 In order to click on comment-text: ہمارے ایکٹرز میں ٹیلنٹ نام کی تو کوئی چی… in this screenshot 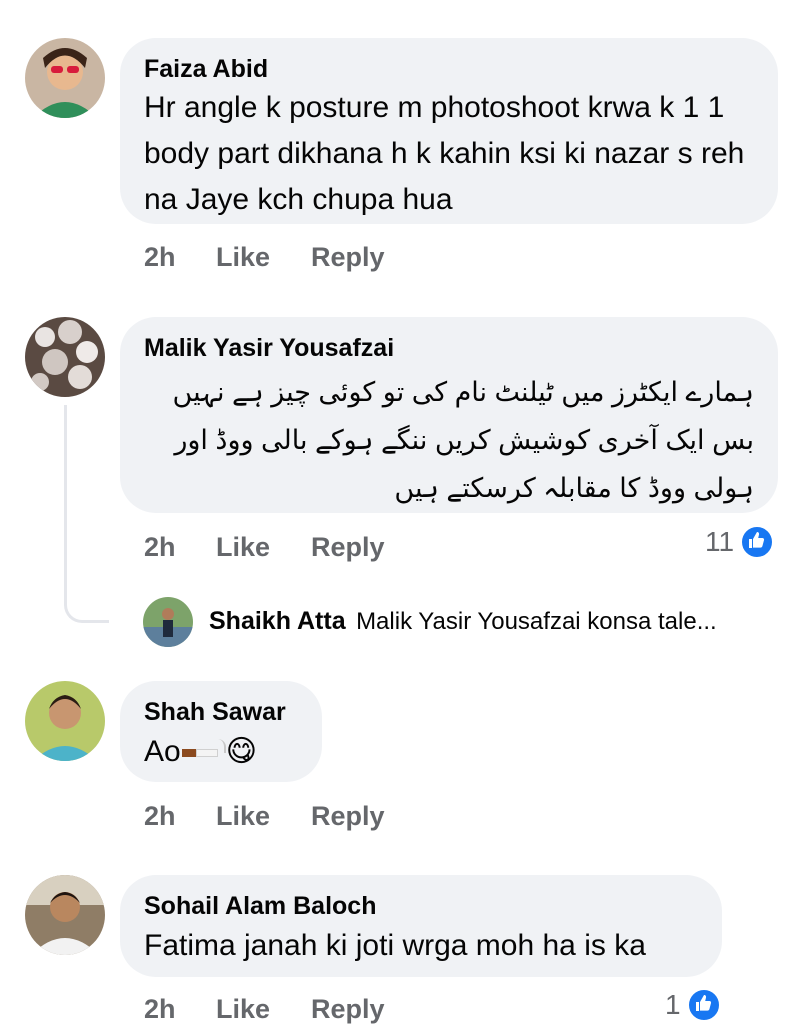, I will do `click(463, 440)`.